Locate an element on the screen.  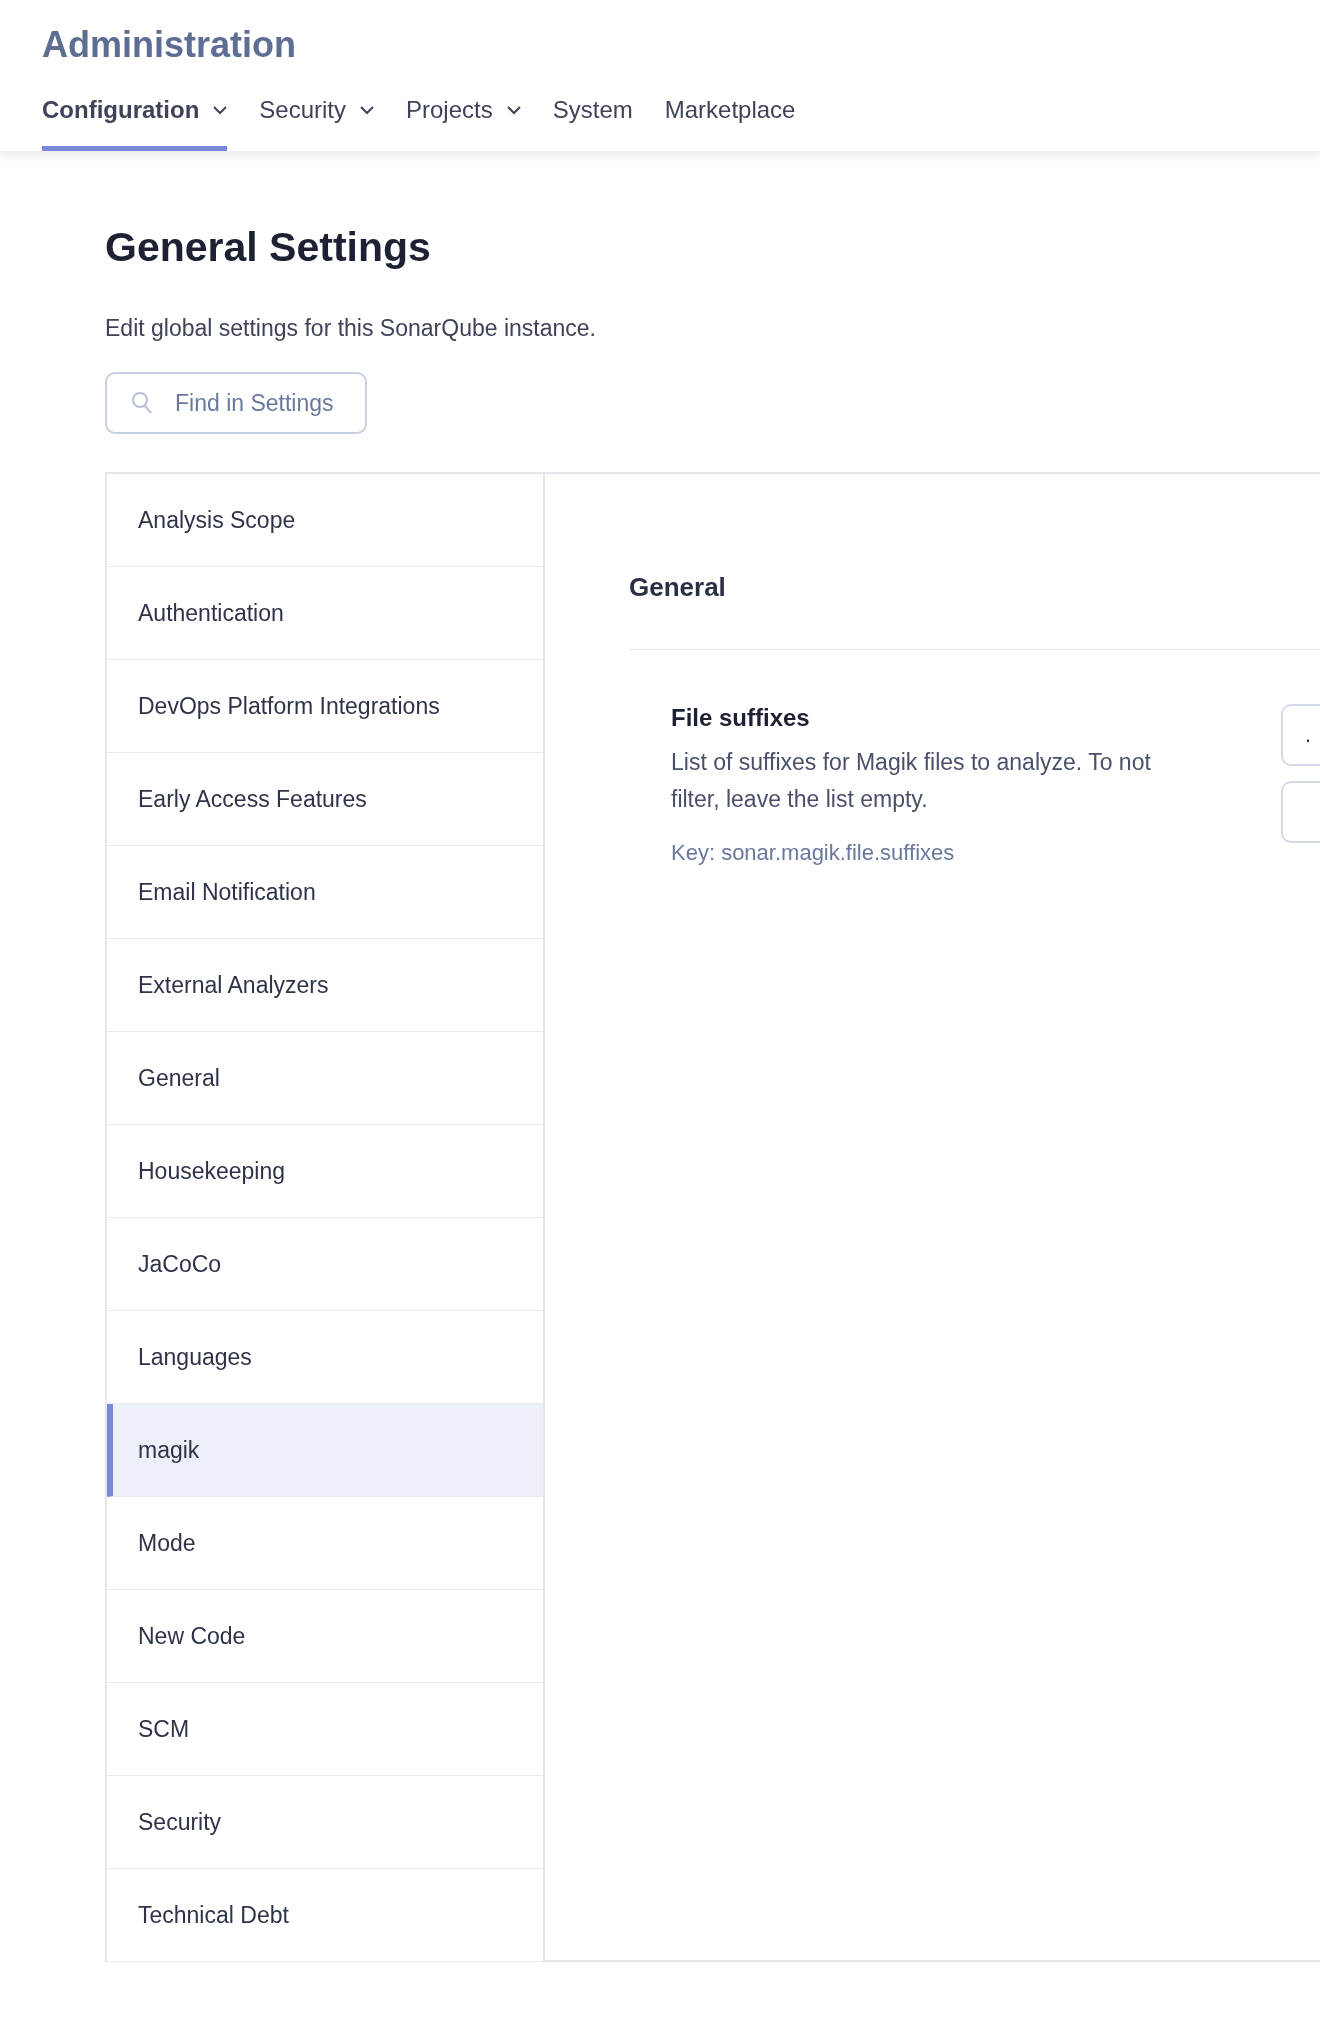
search-icon is located at coordinates (142, 403).